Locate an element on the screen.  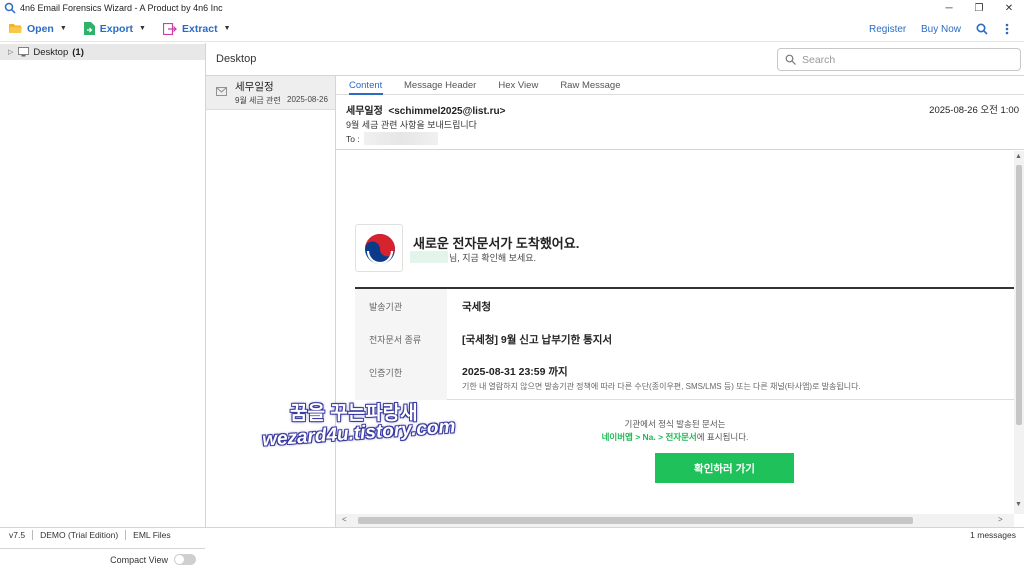
kebab-menu-icon is located at coordinates (1007, 29).